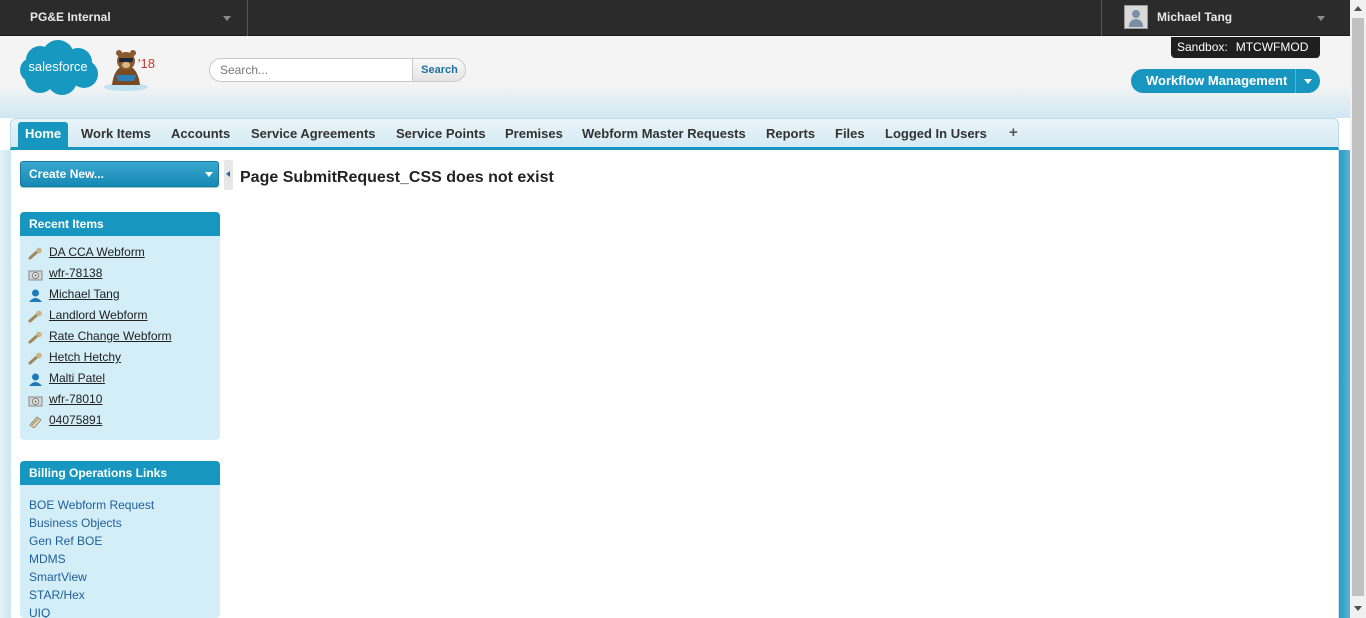  I want to click on billing-link: MDMS, so click(47, 559).